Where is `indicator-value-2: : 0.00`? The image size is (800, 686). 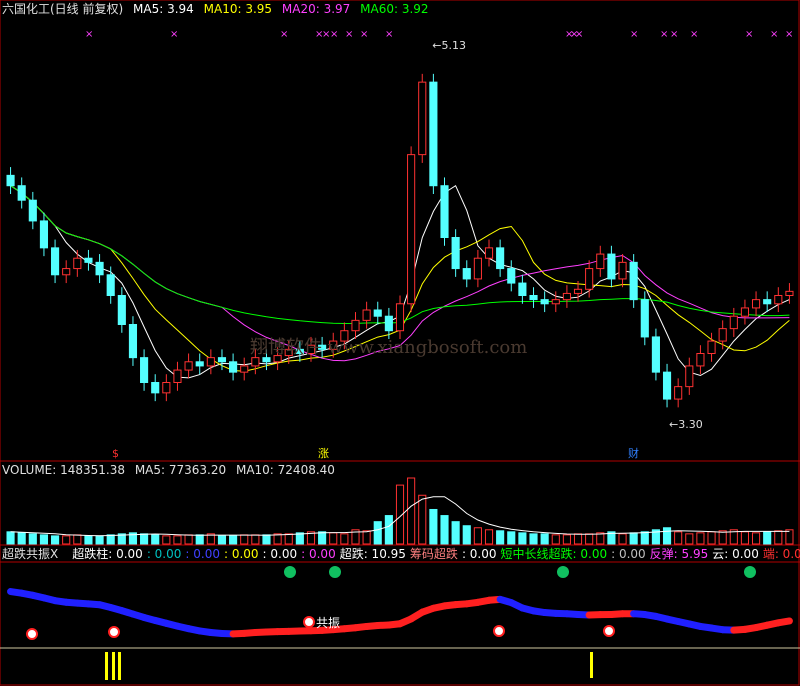 indicator-value-2: : 0.00 is located at coordinates (202, 554).